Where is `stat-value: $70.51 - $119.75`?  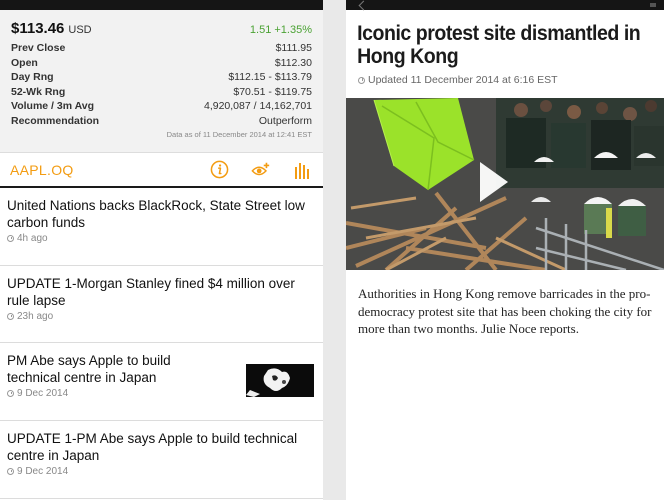 stat-value: $70.51 - $119.75 is located at coordinates (272, 91).